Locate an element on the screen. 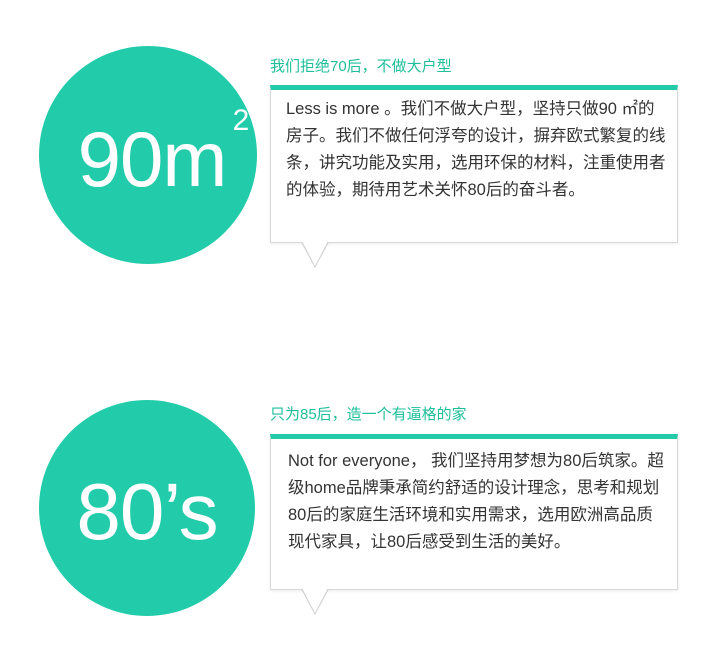  generation-badge-circle: 80’s is located at coordinates (147, 508).